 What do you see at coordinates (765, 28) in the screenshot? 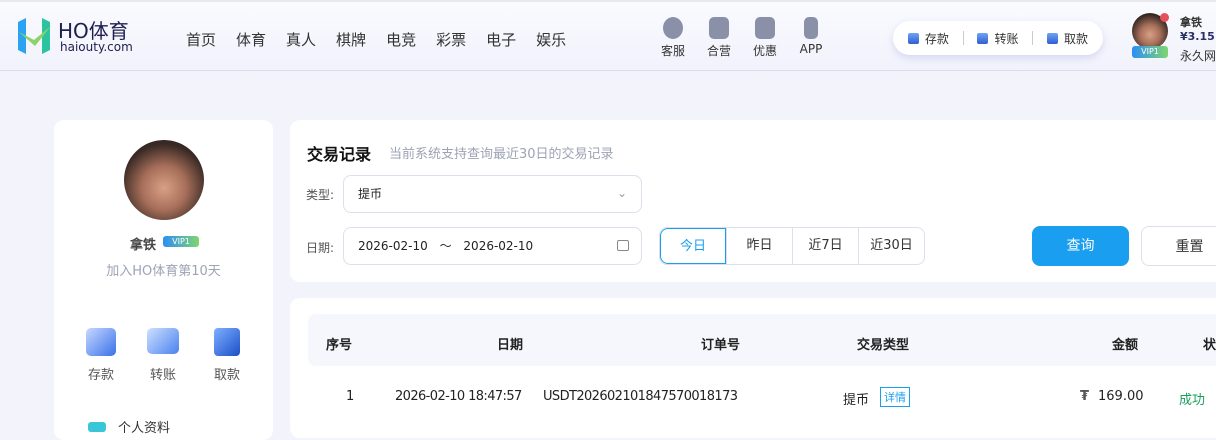
I see `coupon-icon` at bounding box center [765, 28].